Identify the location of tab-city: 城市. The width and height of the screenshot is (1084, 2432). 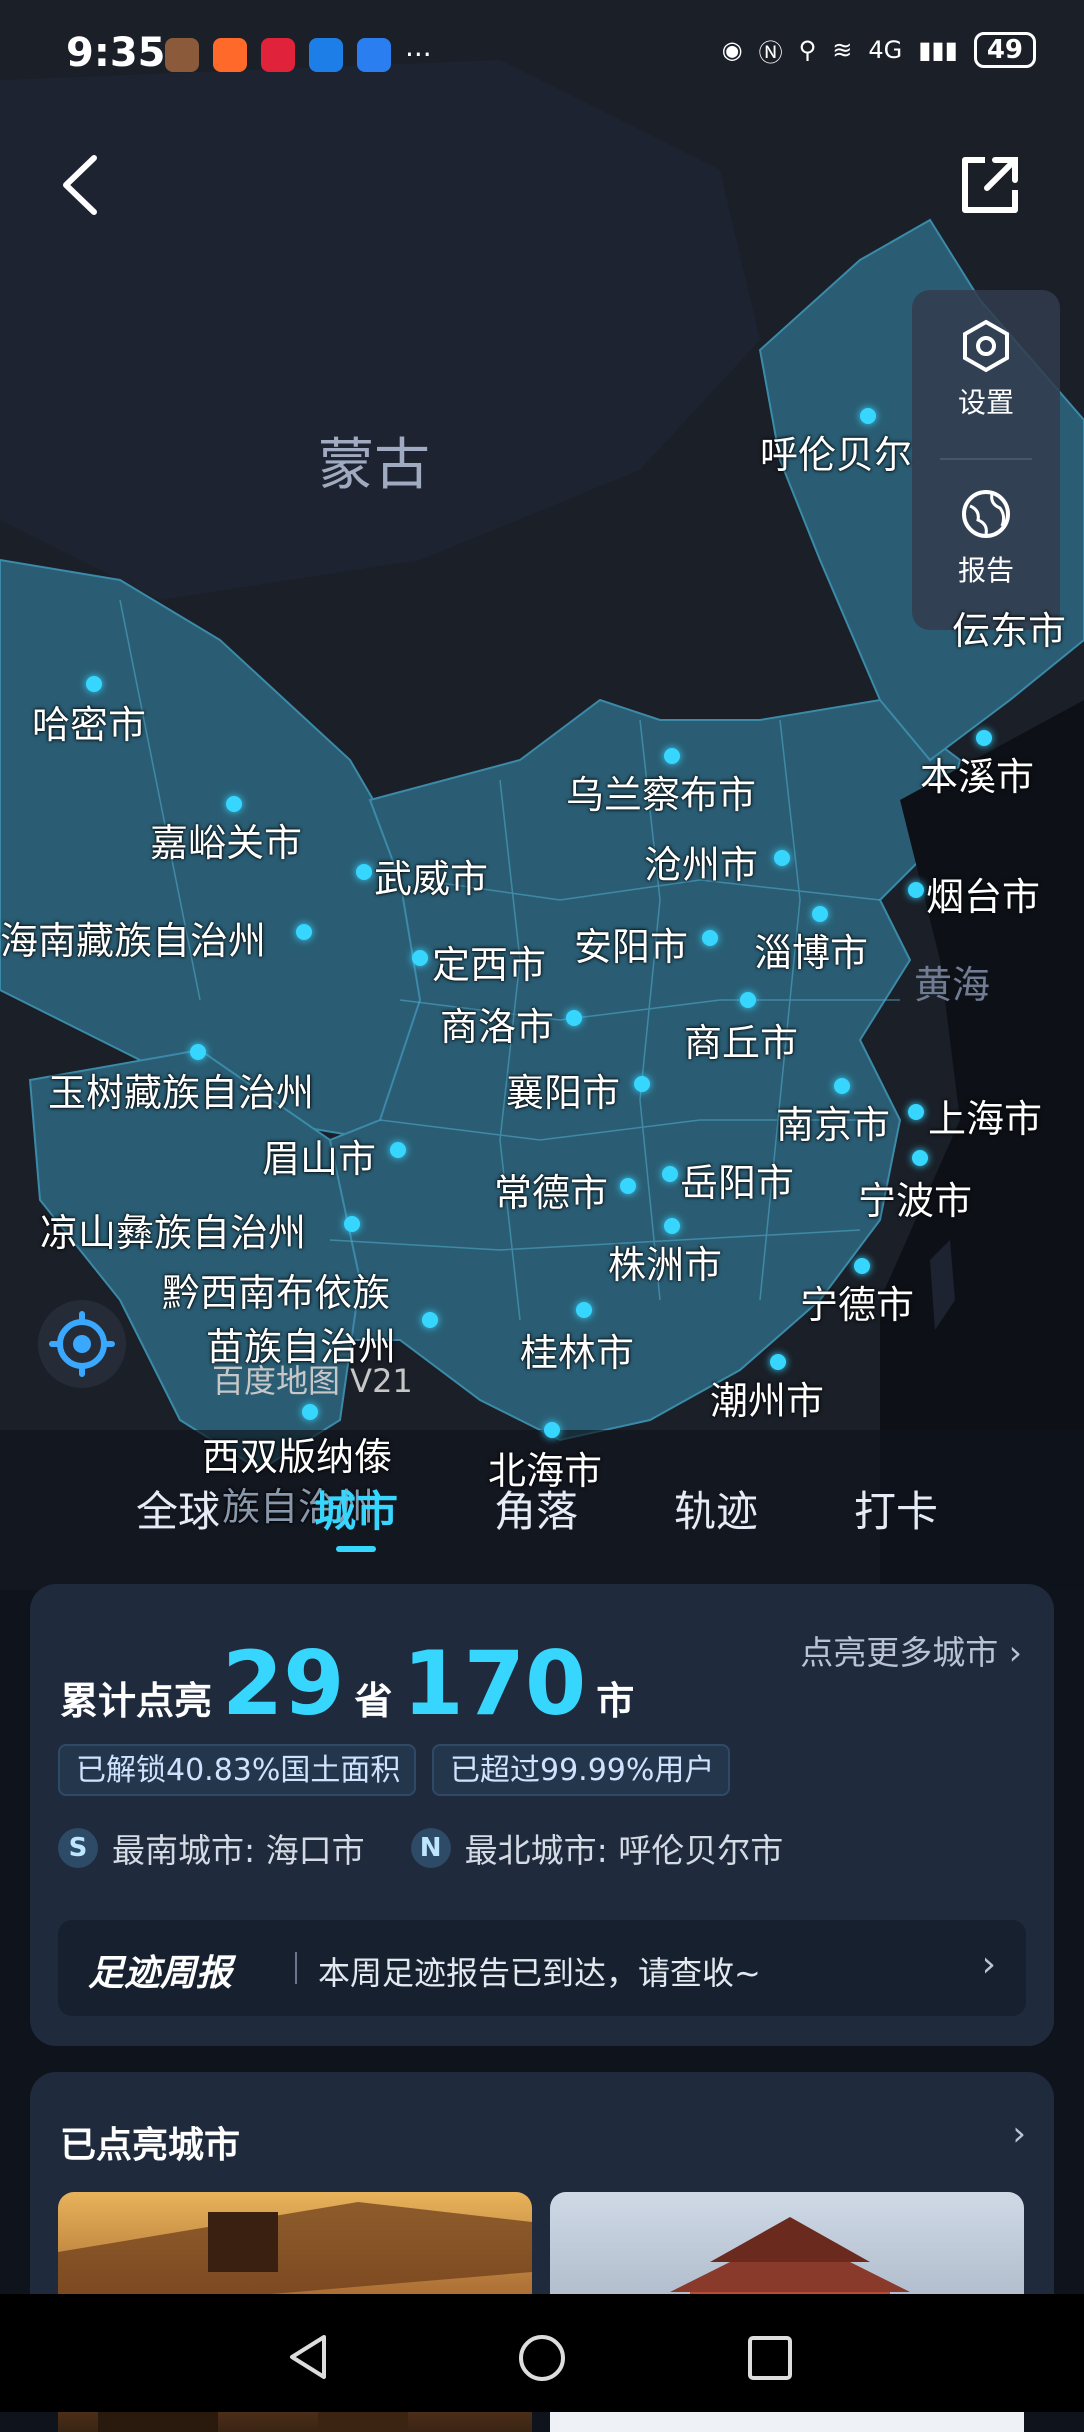
(356, 1508).